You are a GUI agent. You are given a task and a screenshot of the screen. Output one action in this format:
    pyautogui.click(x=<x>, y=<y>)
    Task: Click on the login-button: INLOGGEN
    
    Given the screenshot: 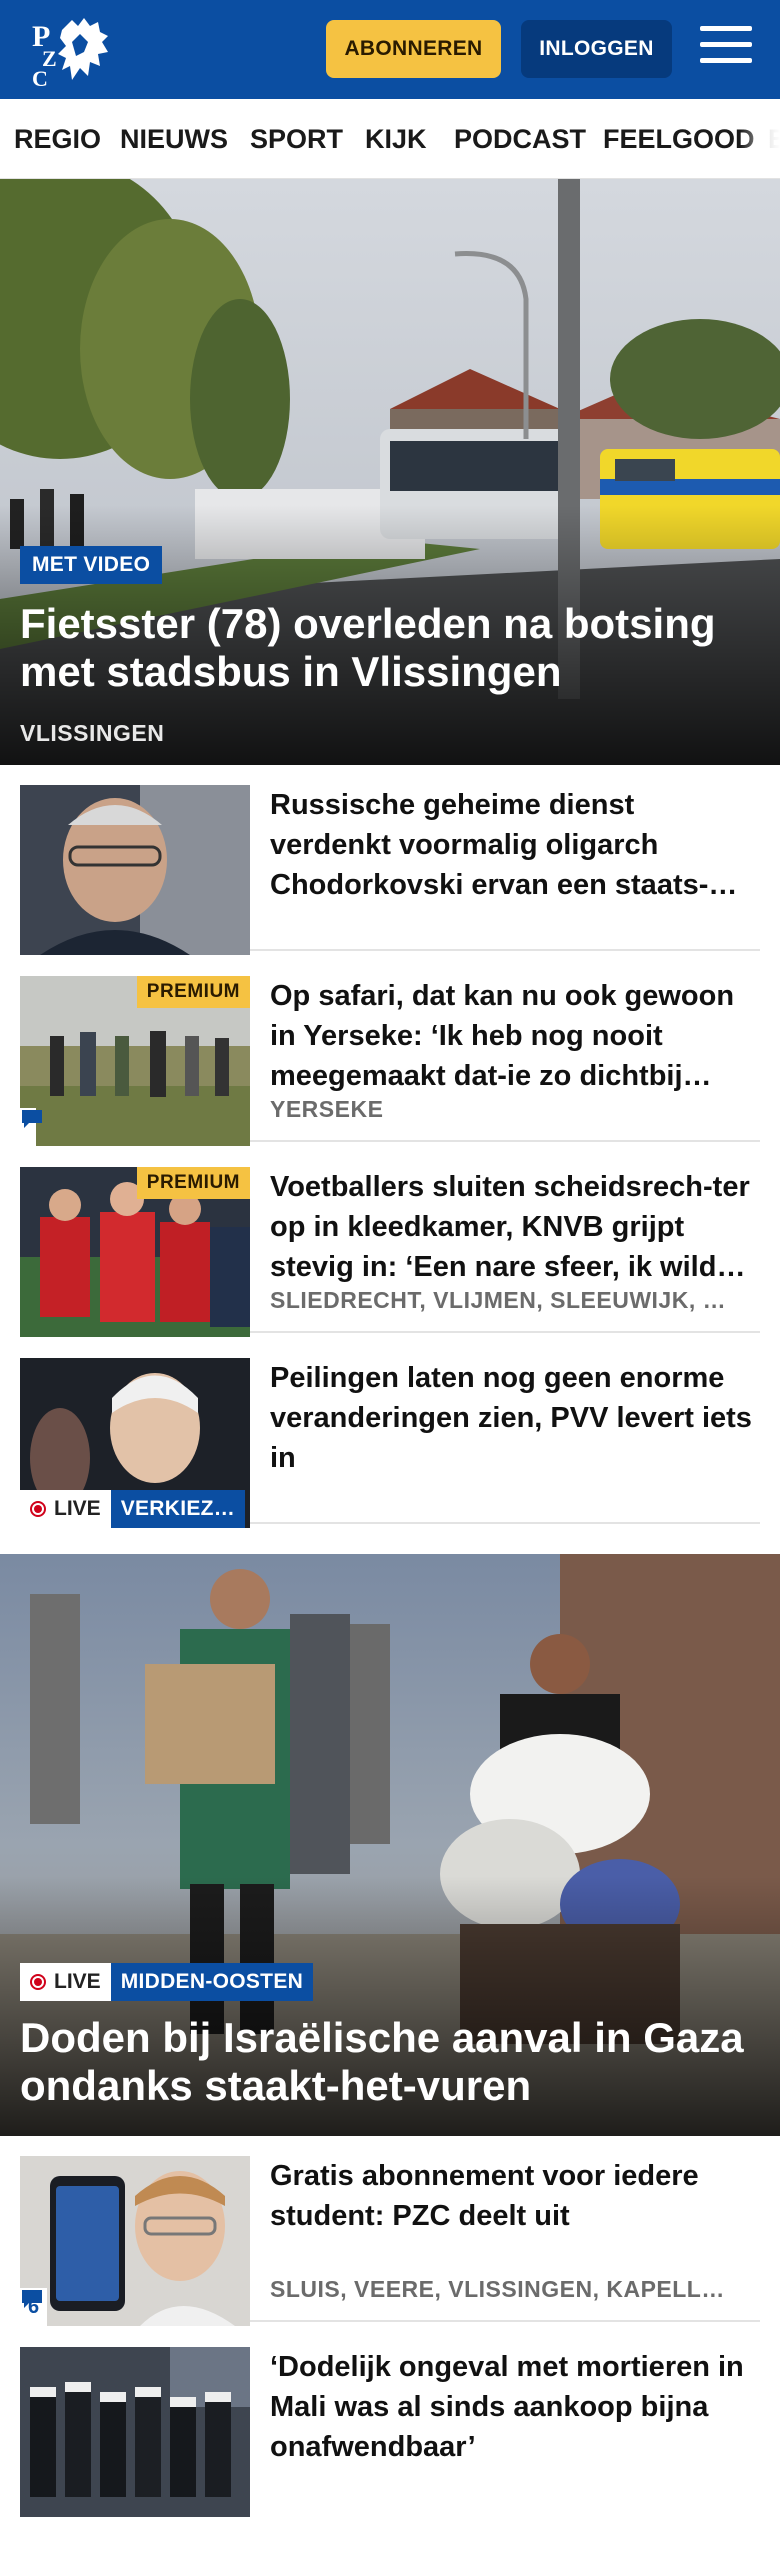 What is the action you would take?
    pyautogui.click(x=596, y=49)
    